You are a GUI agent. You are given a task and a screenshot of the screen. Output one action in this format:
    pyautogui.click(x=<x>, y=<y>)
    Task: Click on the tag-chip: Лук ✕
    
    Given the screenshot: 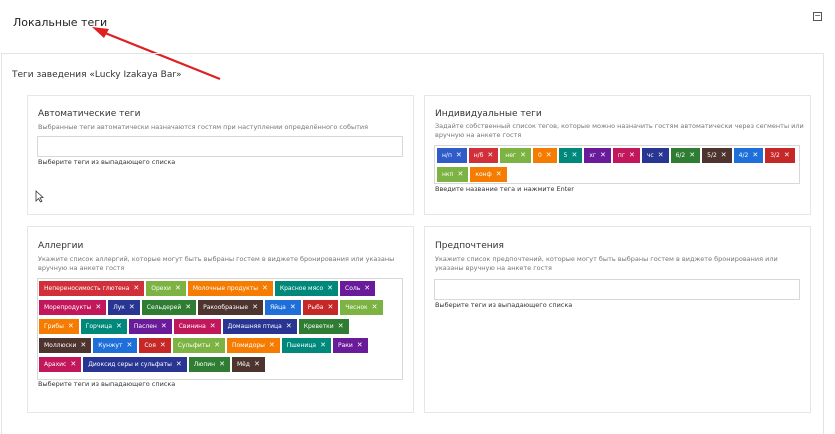 What is the action you would take?
    pyautogui.click(x=124, y=307)
    